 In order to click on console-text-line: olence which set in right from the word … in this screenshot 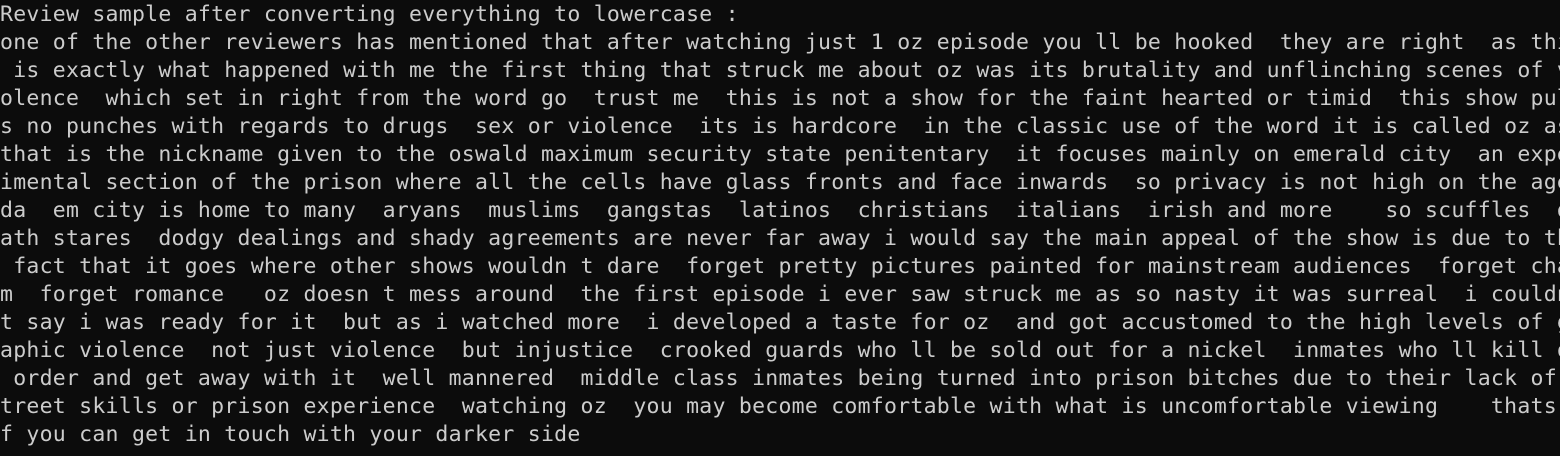, I will do `click(780, 98)`.